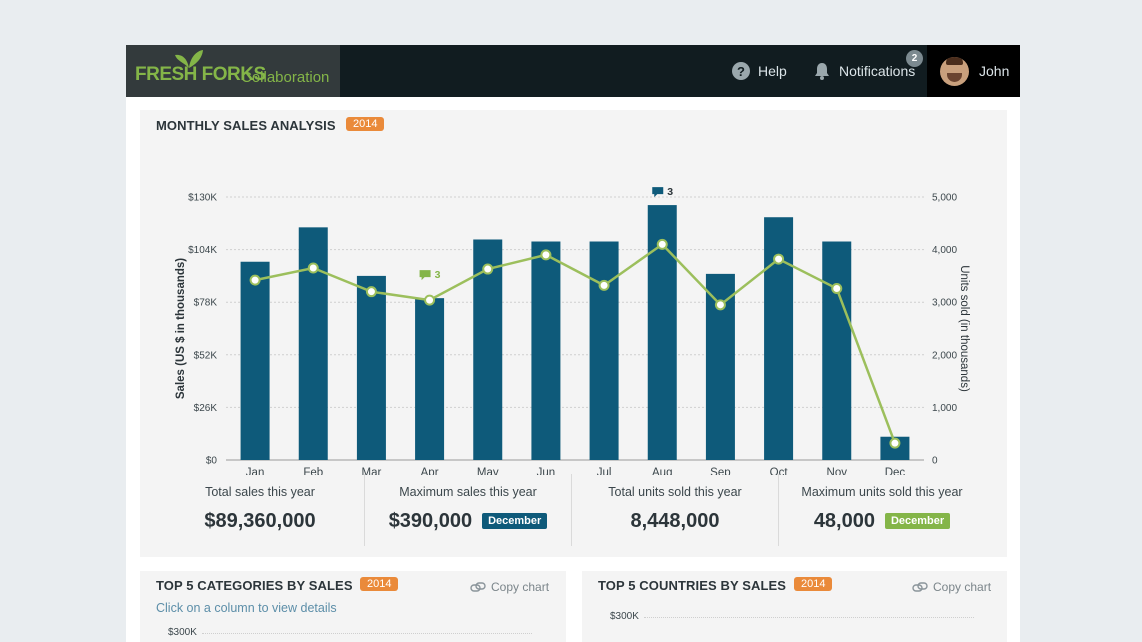 This screenshot has height=642, width=1142. I want to click on units-point-may, so click(488, 269).